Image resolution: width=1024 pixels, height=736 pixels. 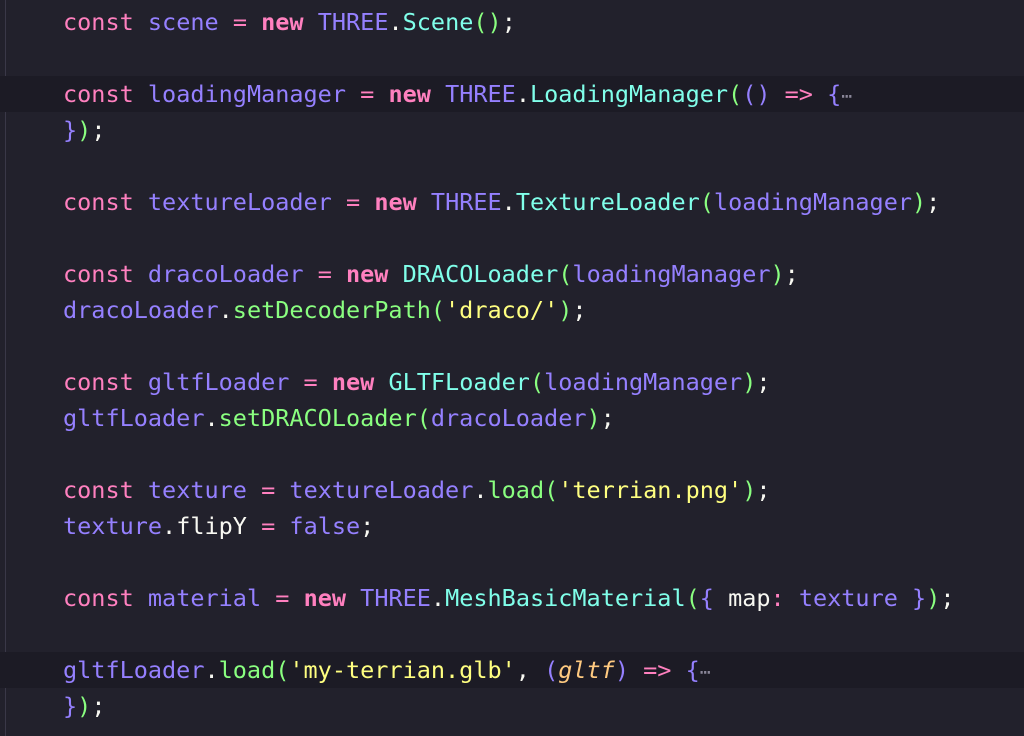 What do you see at coordinates (204, 598) in the screenshot?
I see `code-token: material` at bounding box center [204, 598].